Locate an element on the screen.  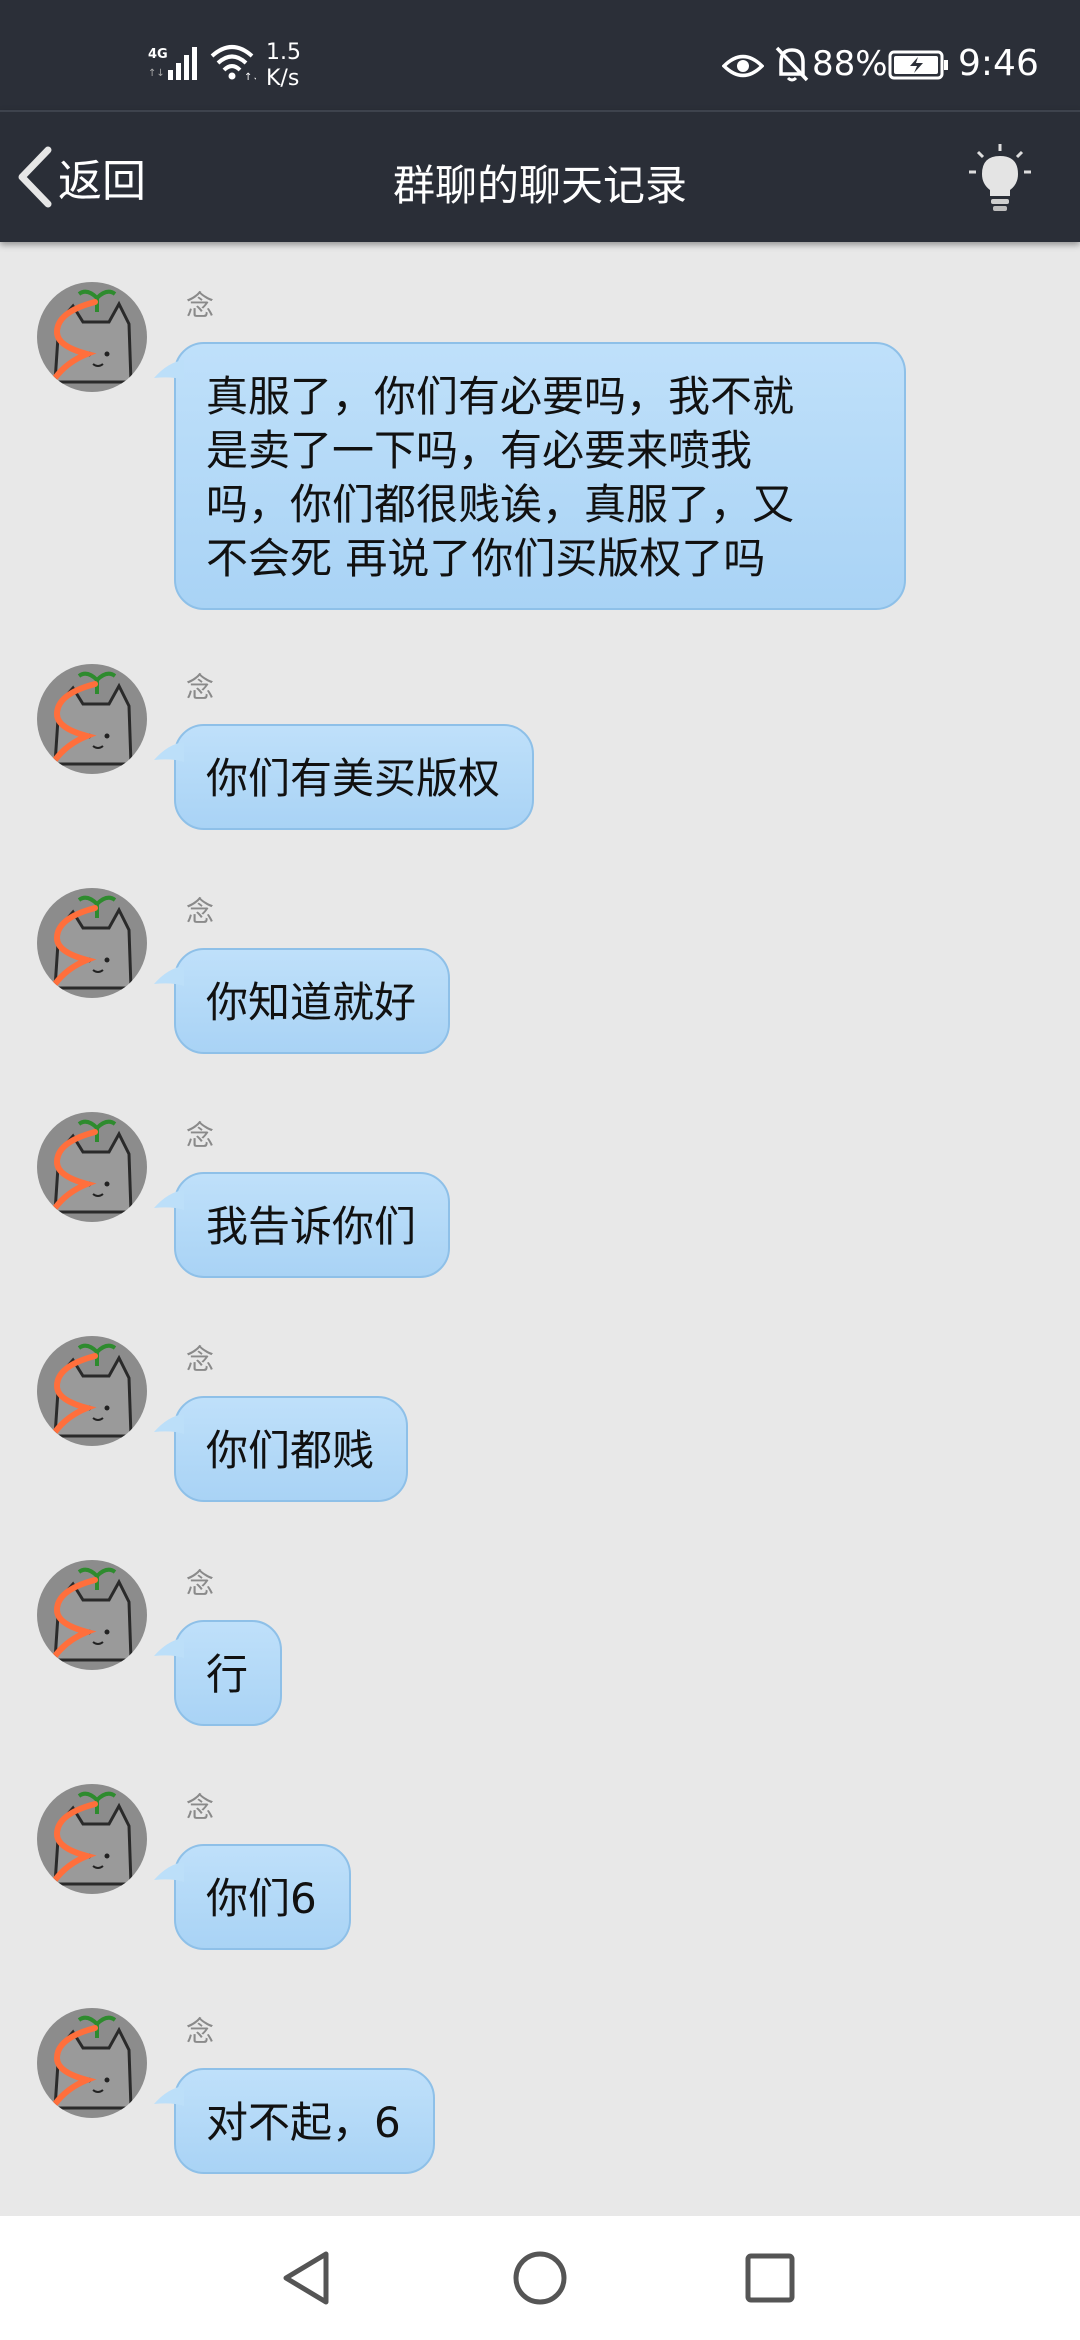
wifi-icon: ↑↓ is located at coordinates (233, 63).